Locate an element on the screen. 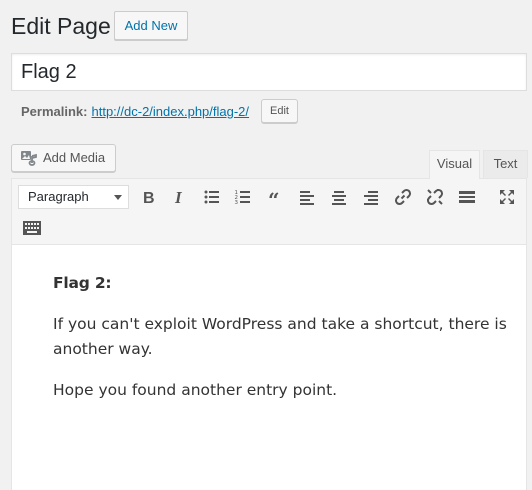 The height and width of the screenshot is (490, 532). toolbar-toggle-icon is located at coordinates (32, 228).